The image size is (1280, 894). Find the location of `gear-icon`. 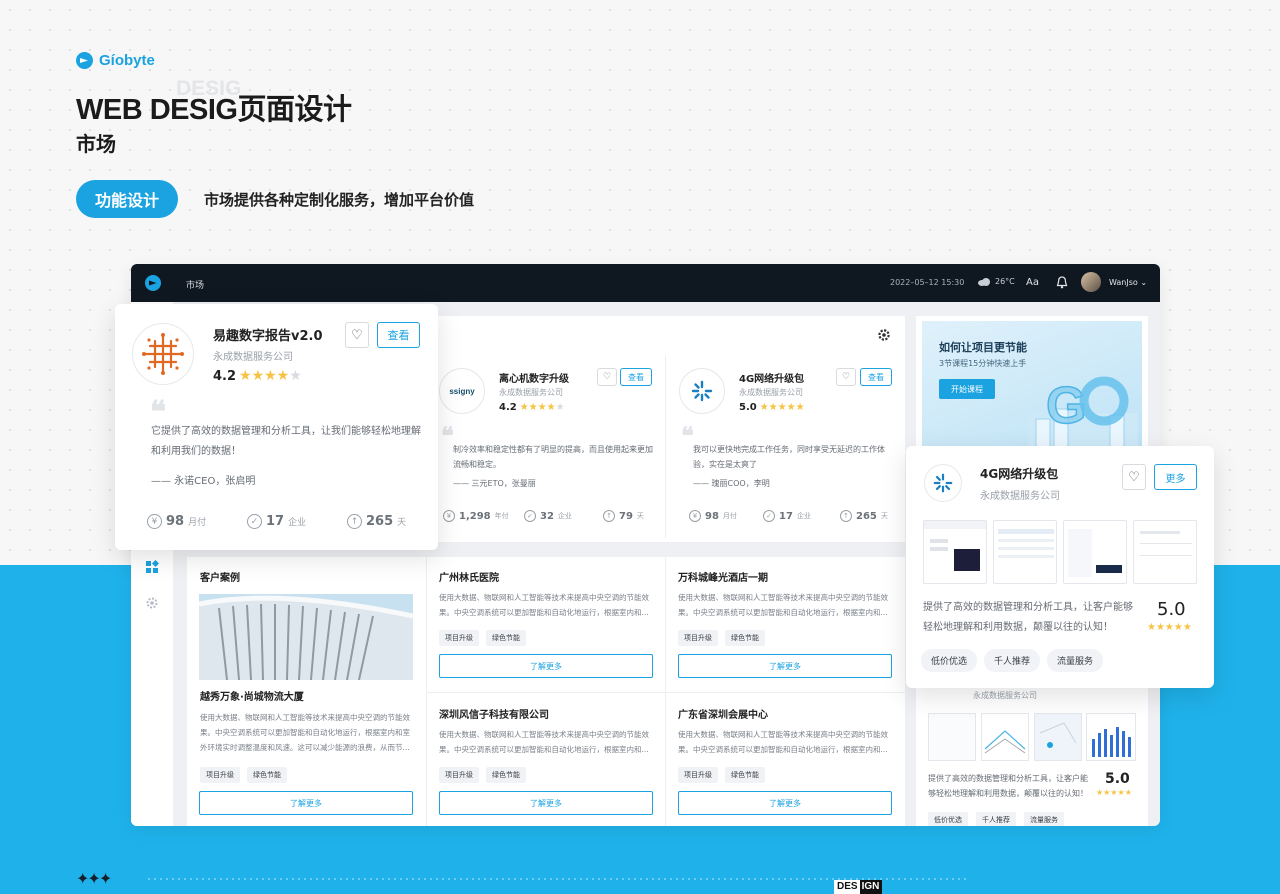

gear-icon is located at coordinates (884, 335).